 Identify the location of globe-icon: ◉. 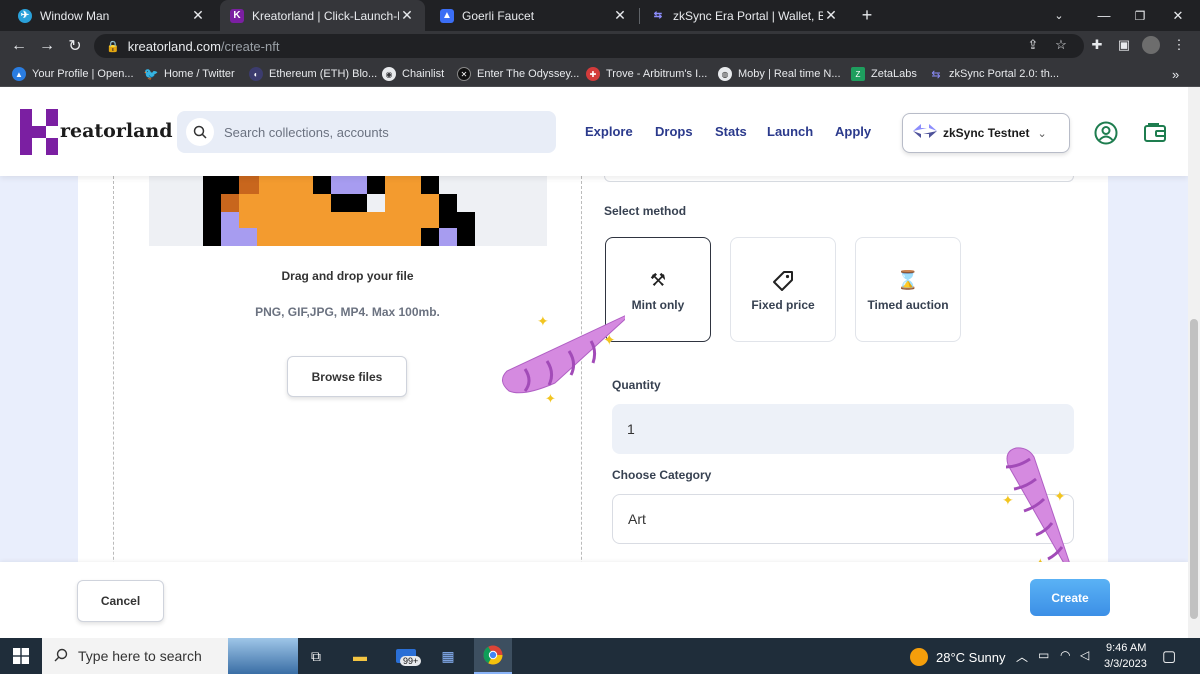
(389, 74).